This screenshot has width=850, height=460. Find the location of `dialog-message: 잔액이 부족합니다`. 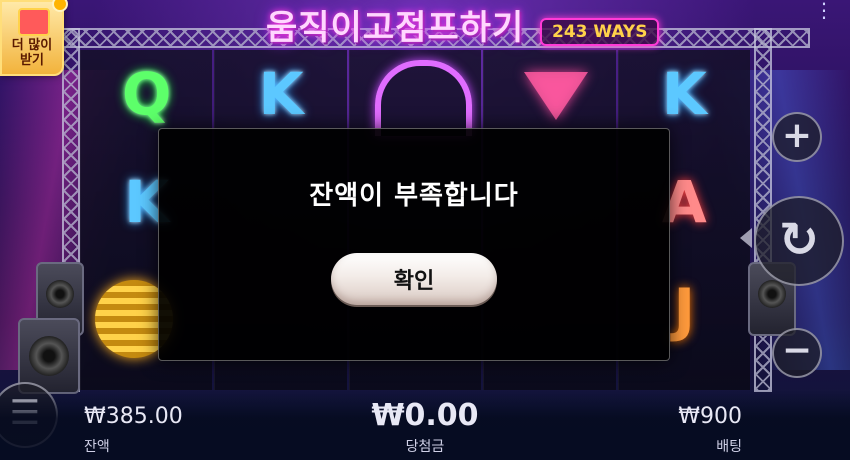

dialog-message: 잔액이 부족합니다 is located at coordinates (414, 196).